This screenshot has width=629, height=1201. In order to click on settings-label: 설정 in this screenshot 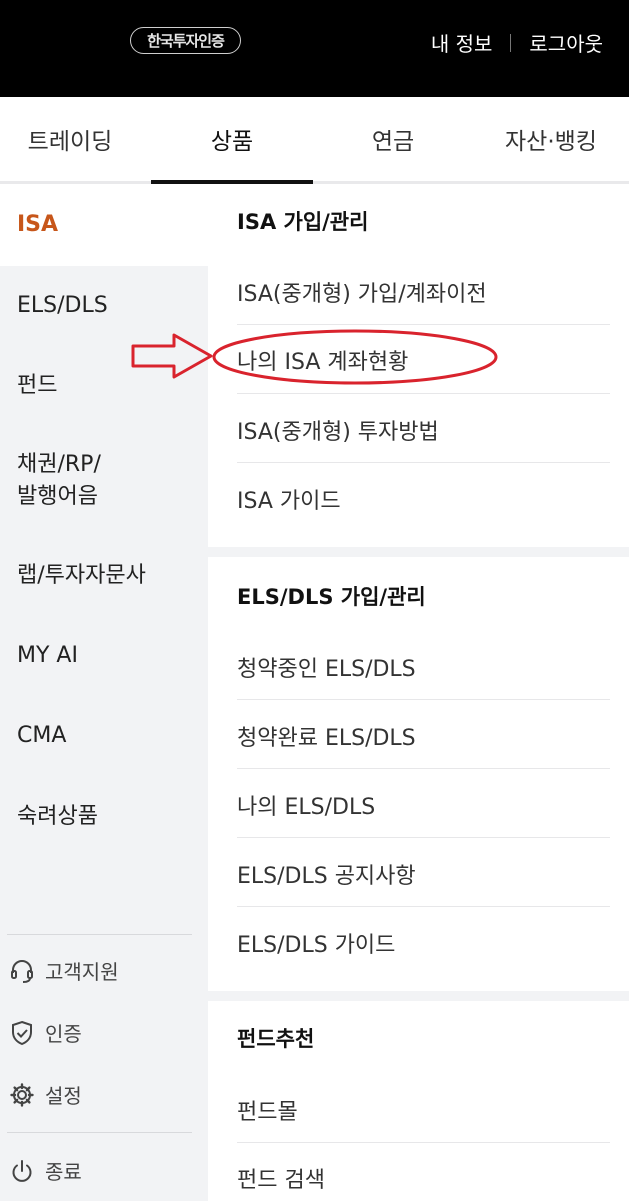, I will do `click(63, 1096)`.